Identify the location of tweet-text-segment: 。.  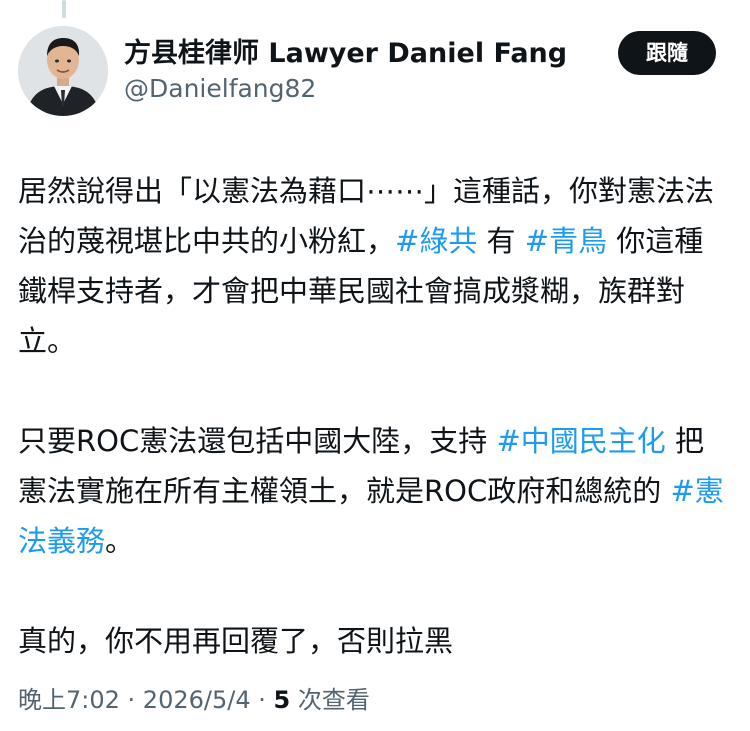
(120, 541).